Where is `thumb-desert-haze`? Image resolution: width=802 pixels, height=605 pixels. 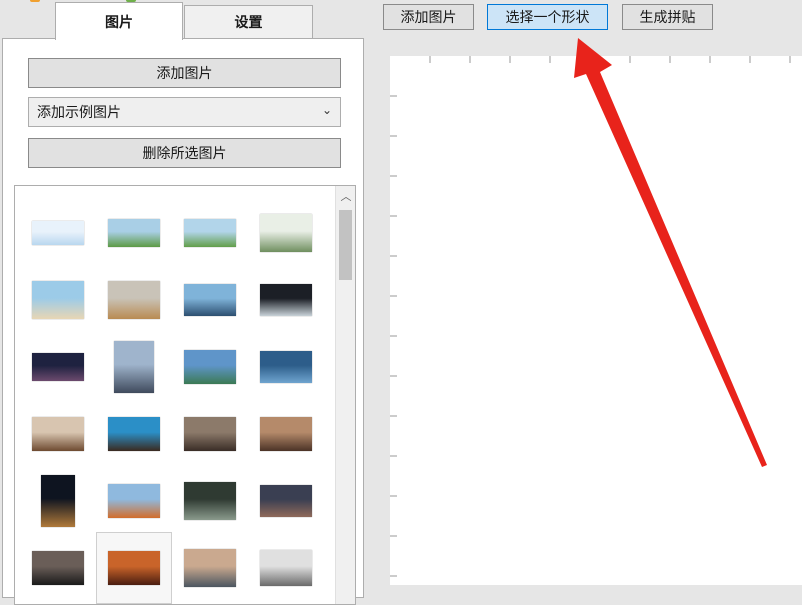
thumb-desert-haze is located at coordinates (134, 300).